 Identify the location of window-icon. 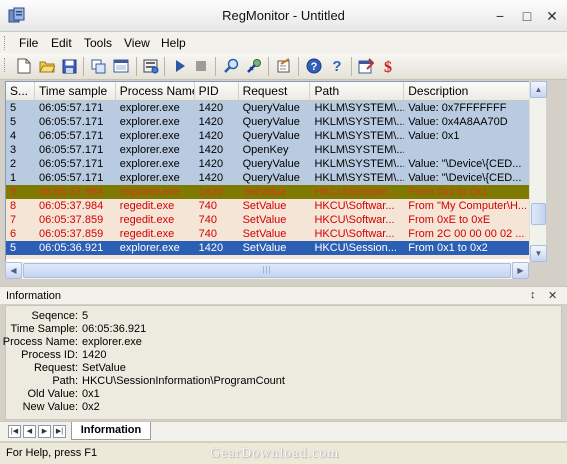
(121, 66).